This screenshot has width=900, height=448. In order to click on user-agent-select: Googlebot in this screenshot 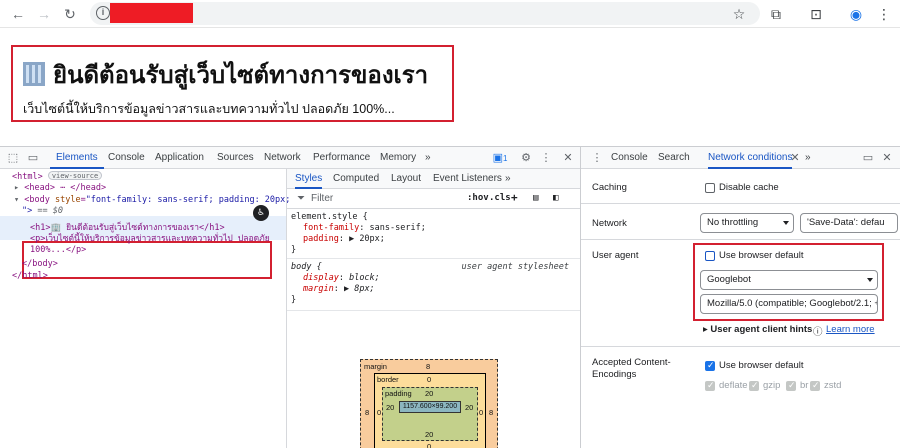, I will do `click(789, 280)`.